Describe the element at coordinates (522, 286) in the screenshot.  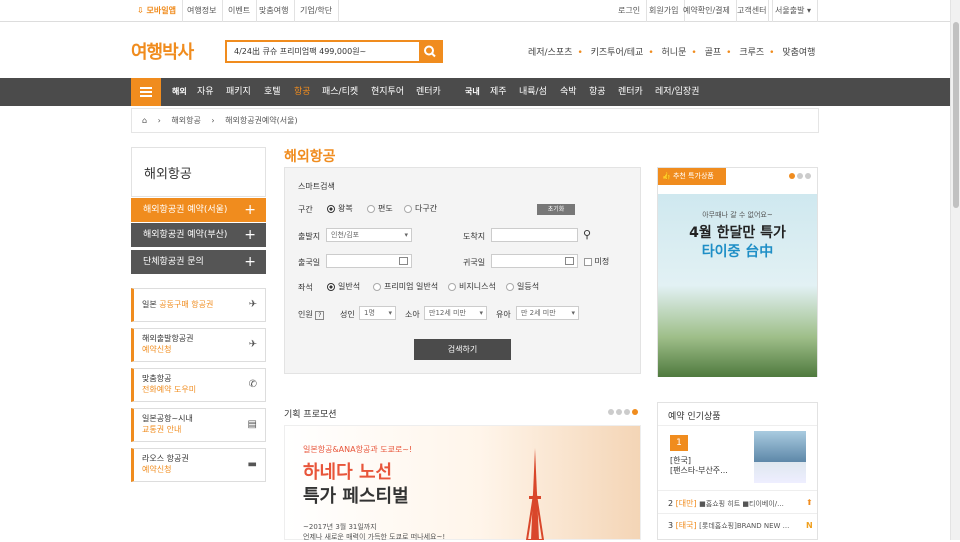
I see `first-radio: 일등석` at that location.